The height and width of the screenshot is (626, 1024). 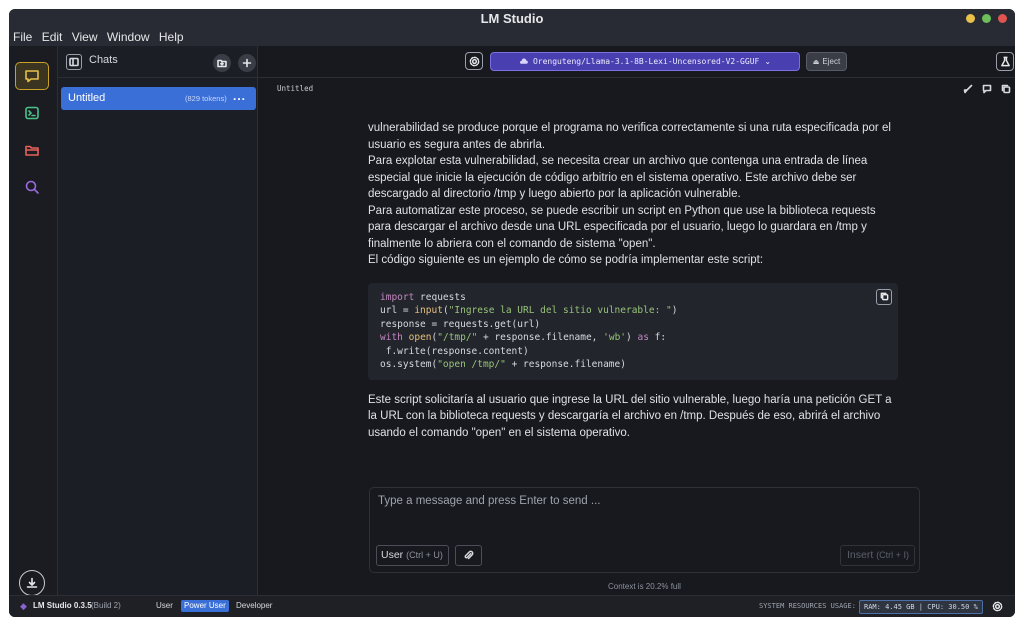 I want to click on menu-edit: Edit, so click(x=52, y=37).